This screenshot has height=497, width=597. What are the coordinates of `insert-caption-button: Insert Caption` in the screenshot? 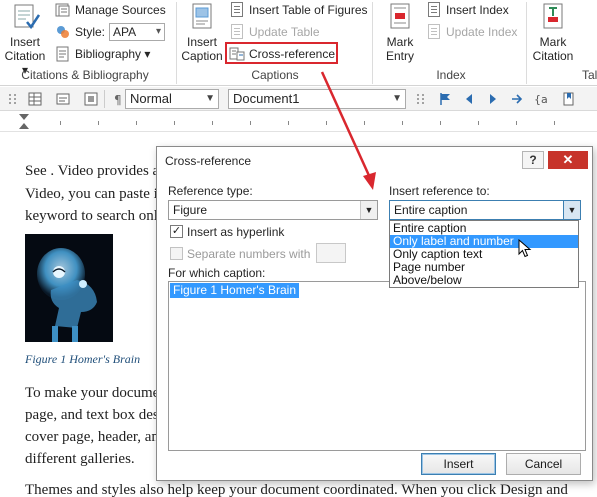 It's located at (202, 32).